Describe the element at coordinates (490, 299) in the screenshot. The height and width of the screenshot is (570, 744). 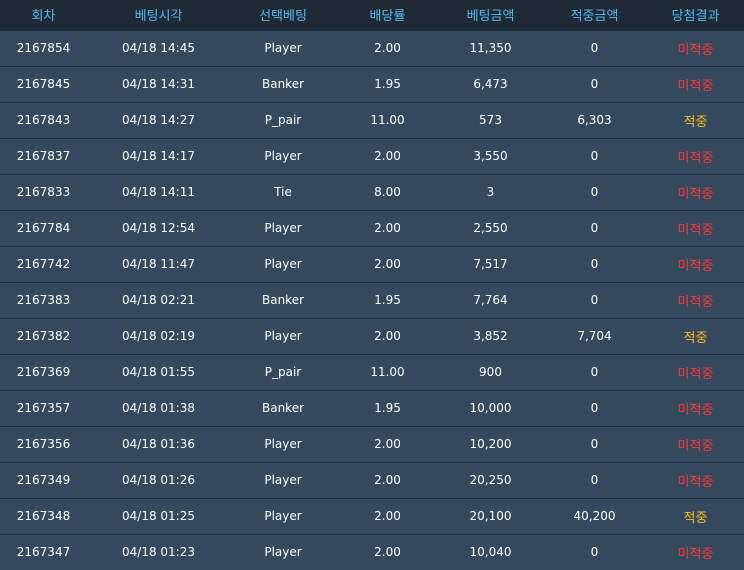
I see `cell-bet-amount: 7,764` at that location.